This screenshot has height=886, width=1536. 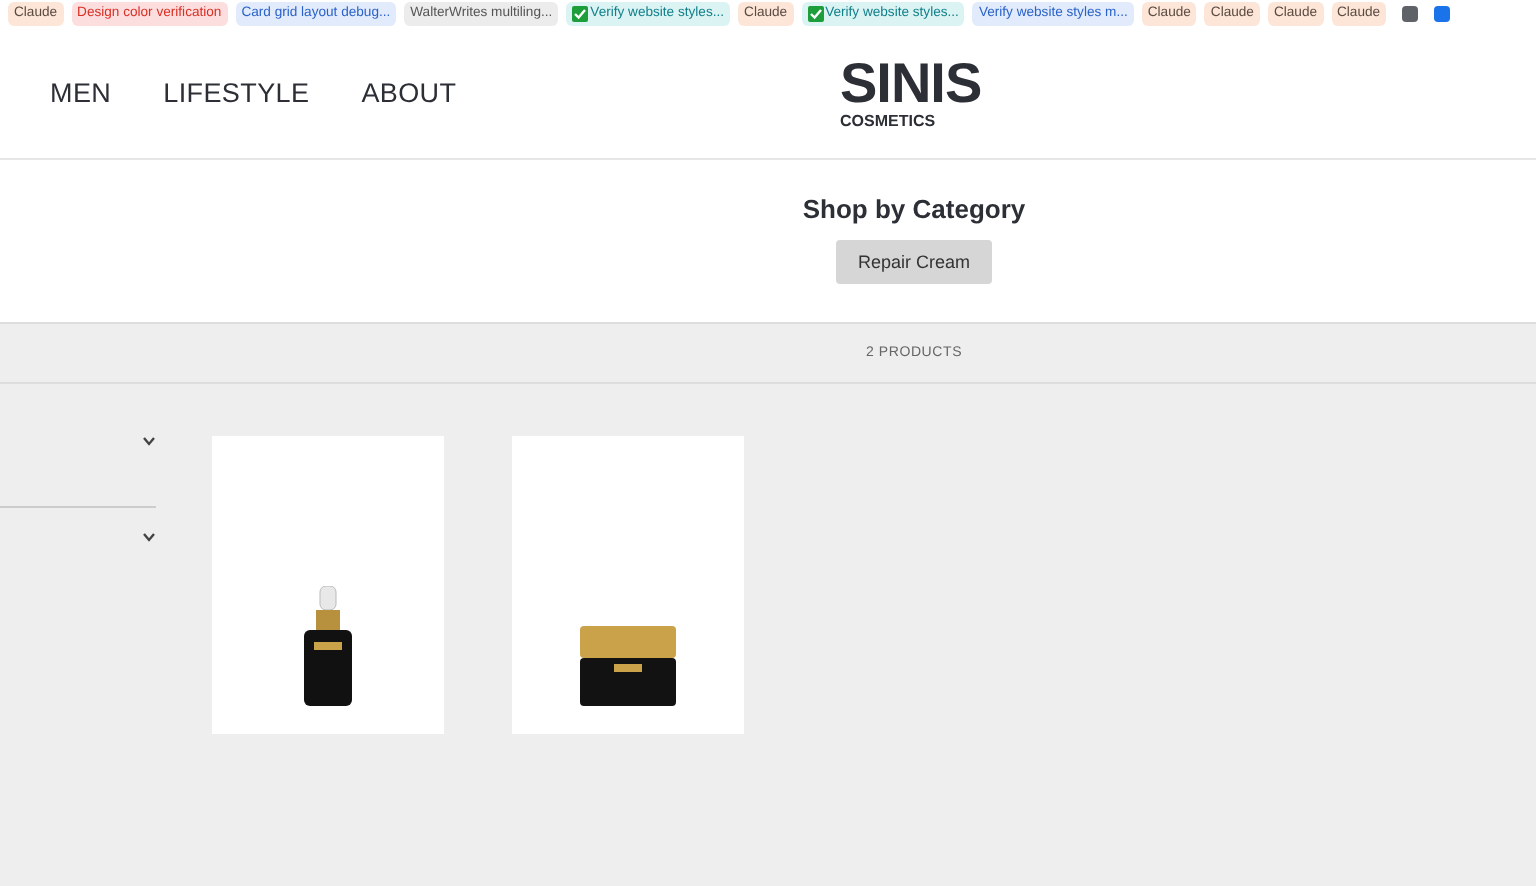 What do you see at coordinates (236, 93) in the screenshot?
I see `nav-link: LIFESTYLE` at bounding box center [236, 93].